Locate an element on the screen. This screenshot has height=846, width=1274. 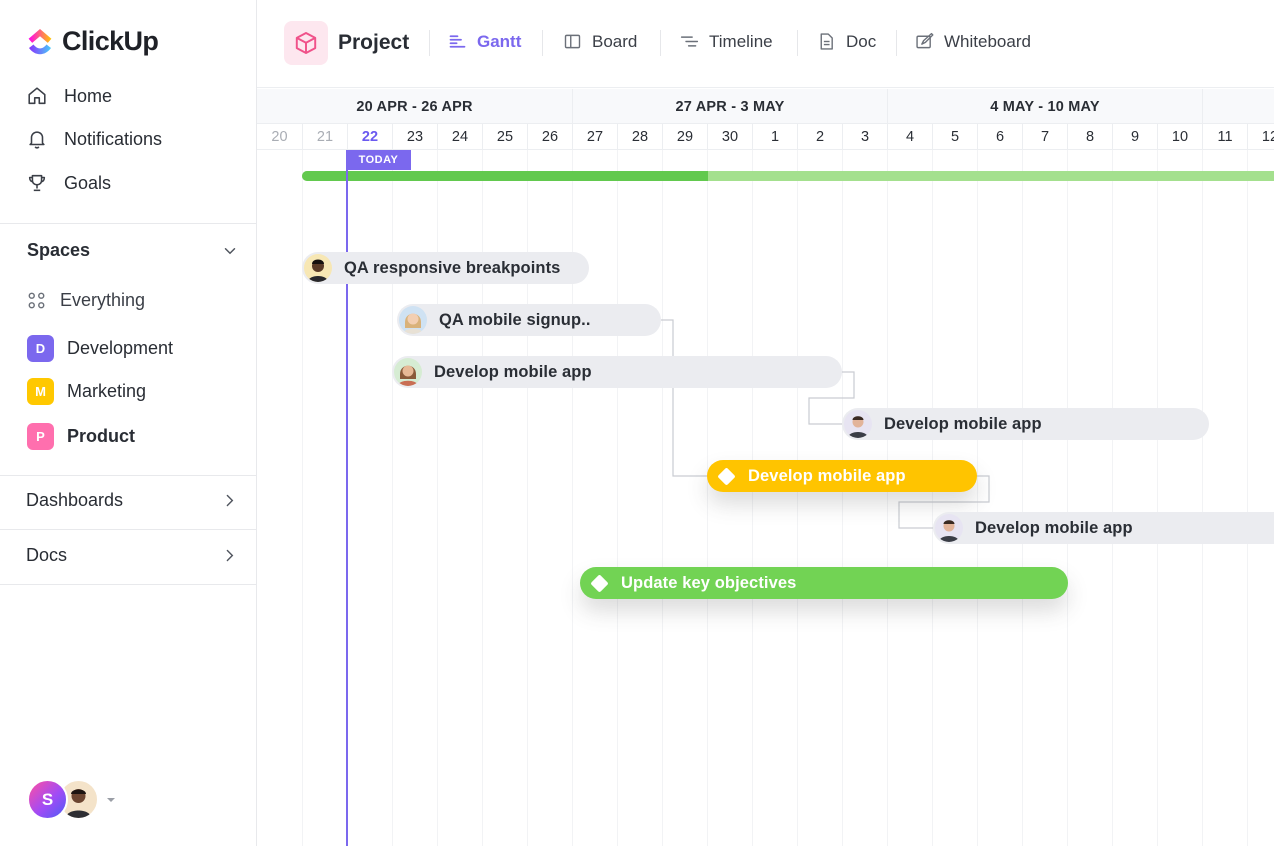
everything-label: Everything is located at coordinates (103, 300).